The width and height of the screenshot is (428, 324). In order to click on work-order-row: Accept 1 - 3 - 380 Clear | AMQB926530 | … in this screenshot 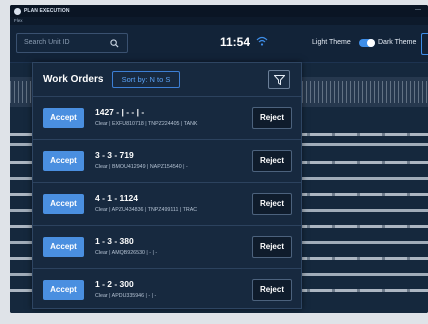, I will do `click(167, 246)`.